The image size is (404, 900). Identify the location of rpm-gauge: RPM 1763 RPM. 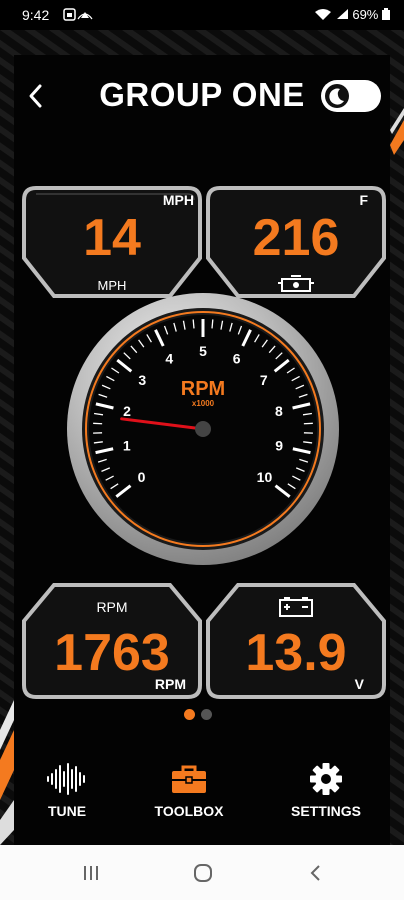
(112, 641).